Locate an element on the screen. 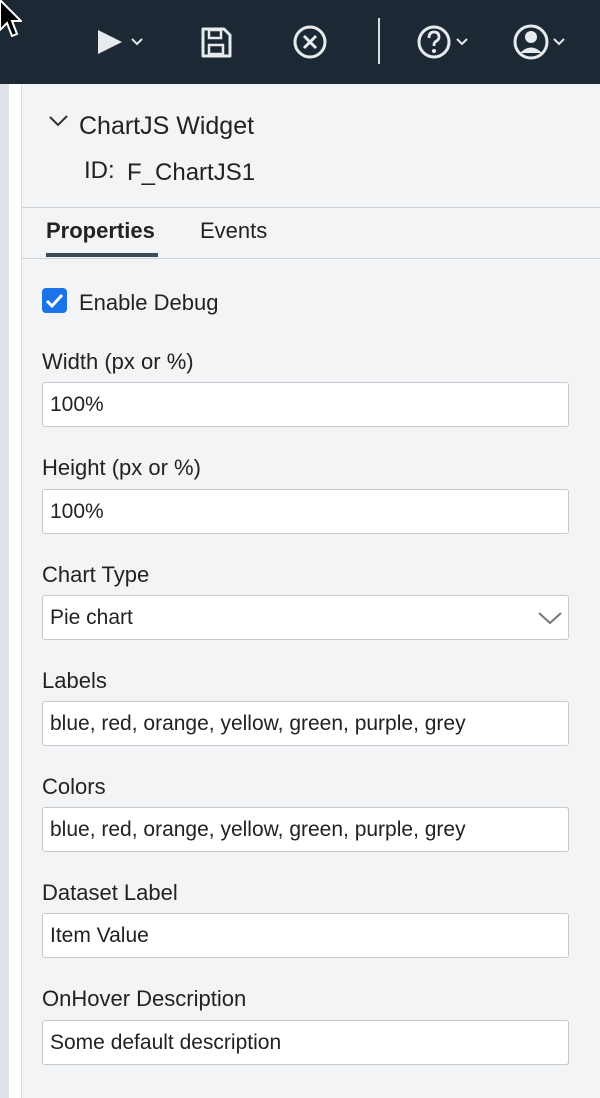 The height and width of the screenshot is (1098, 600). help-icon is located at coordinates (442, 42).